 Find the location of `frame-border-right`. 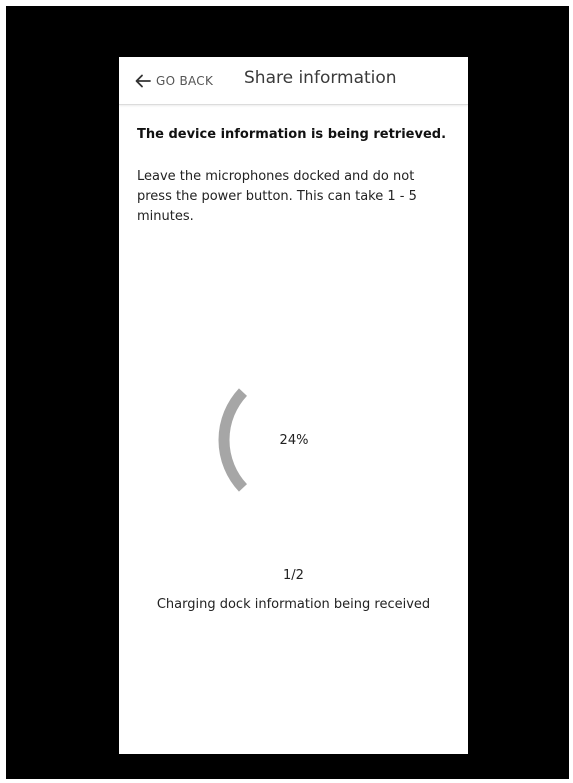

frame-border-right is located at coordinates (571, 391).